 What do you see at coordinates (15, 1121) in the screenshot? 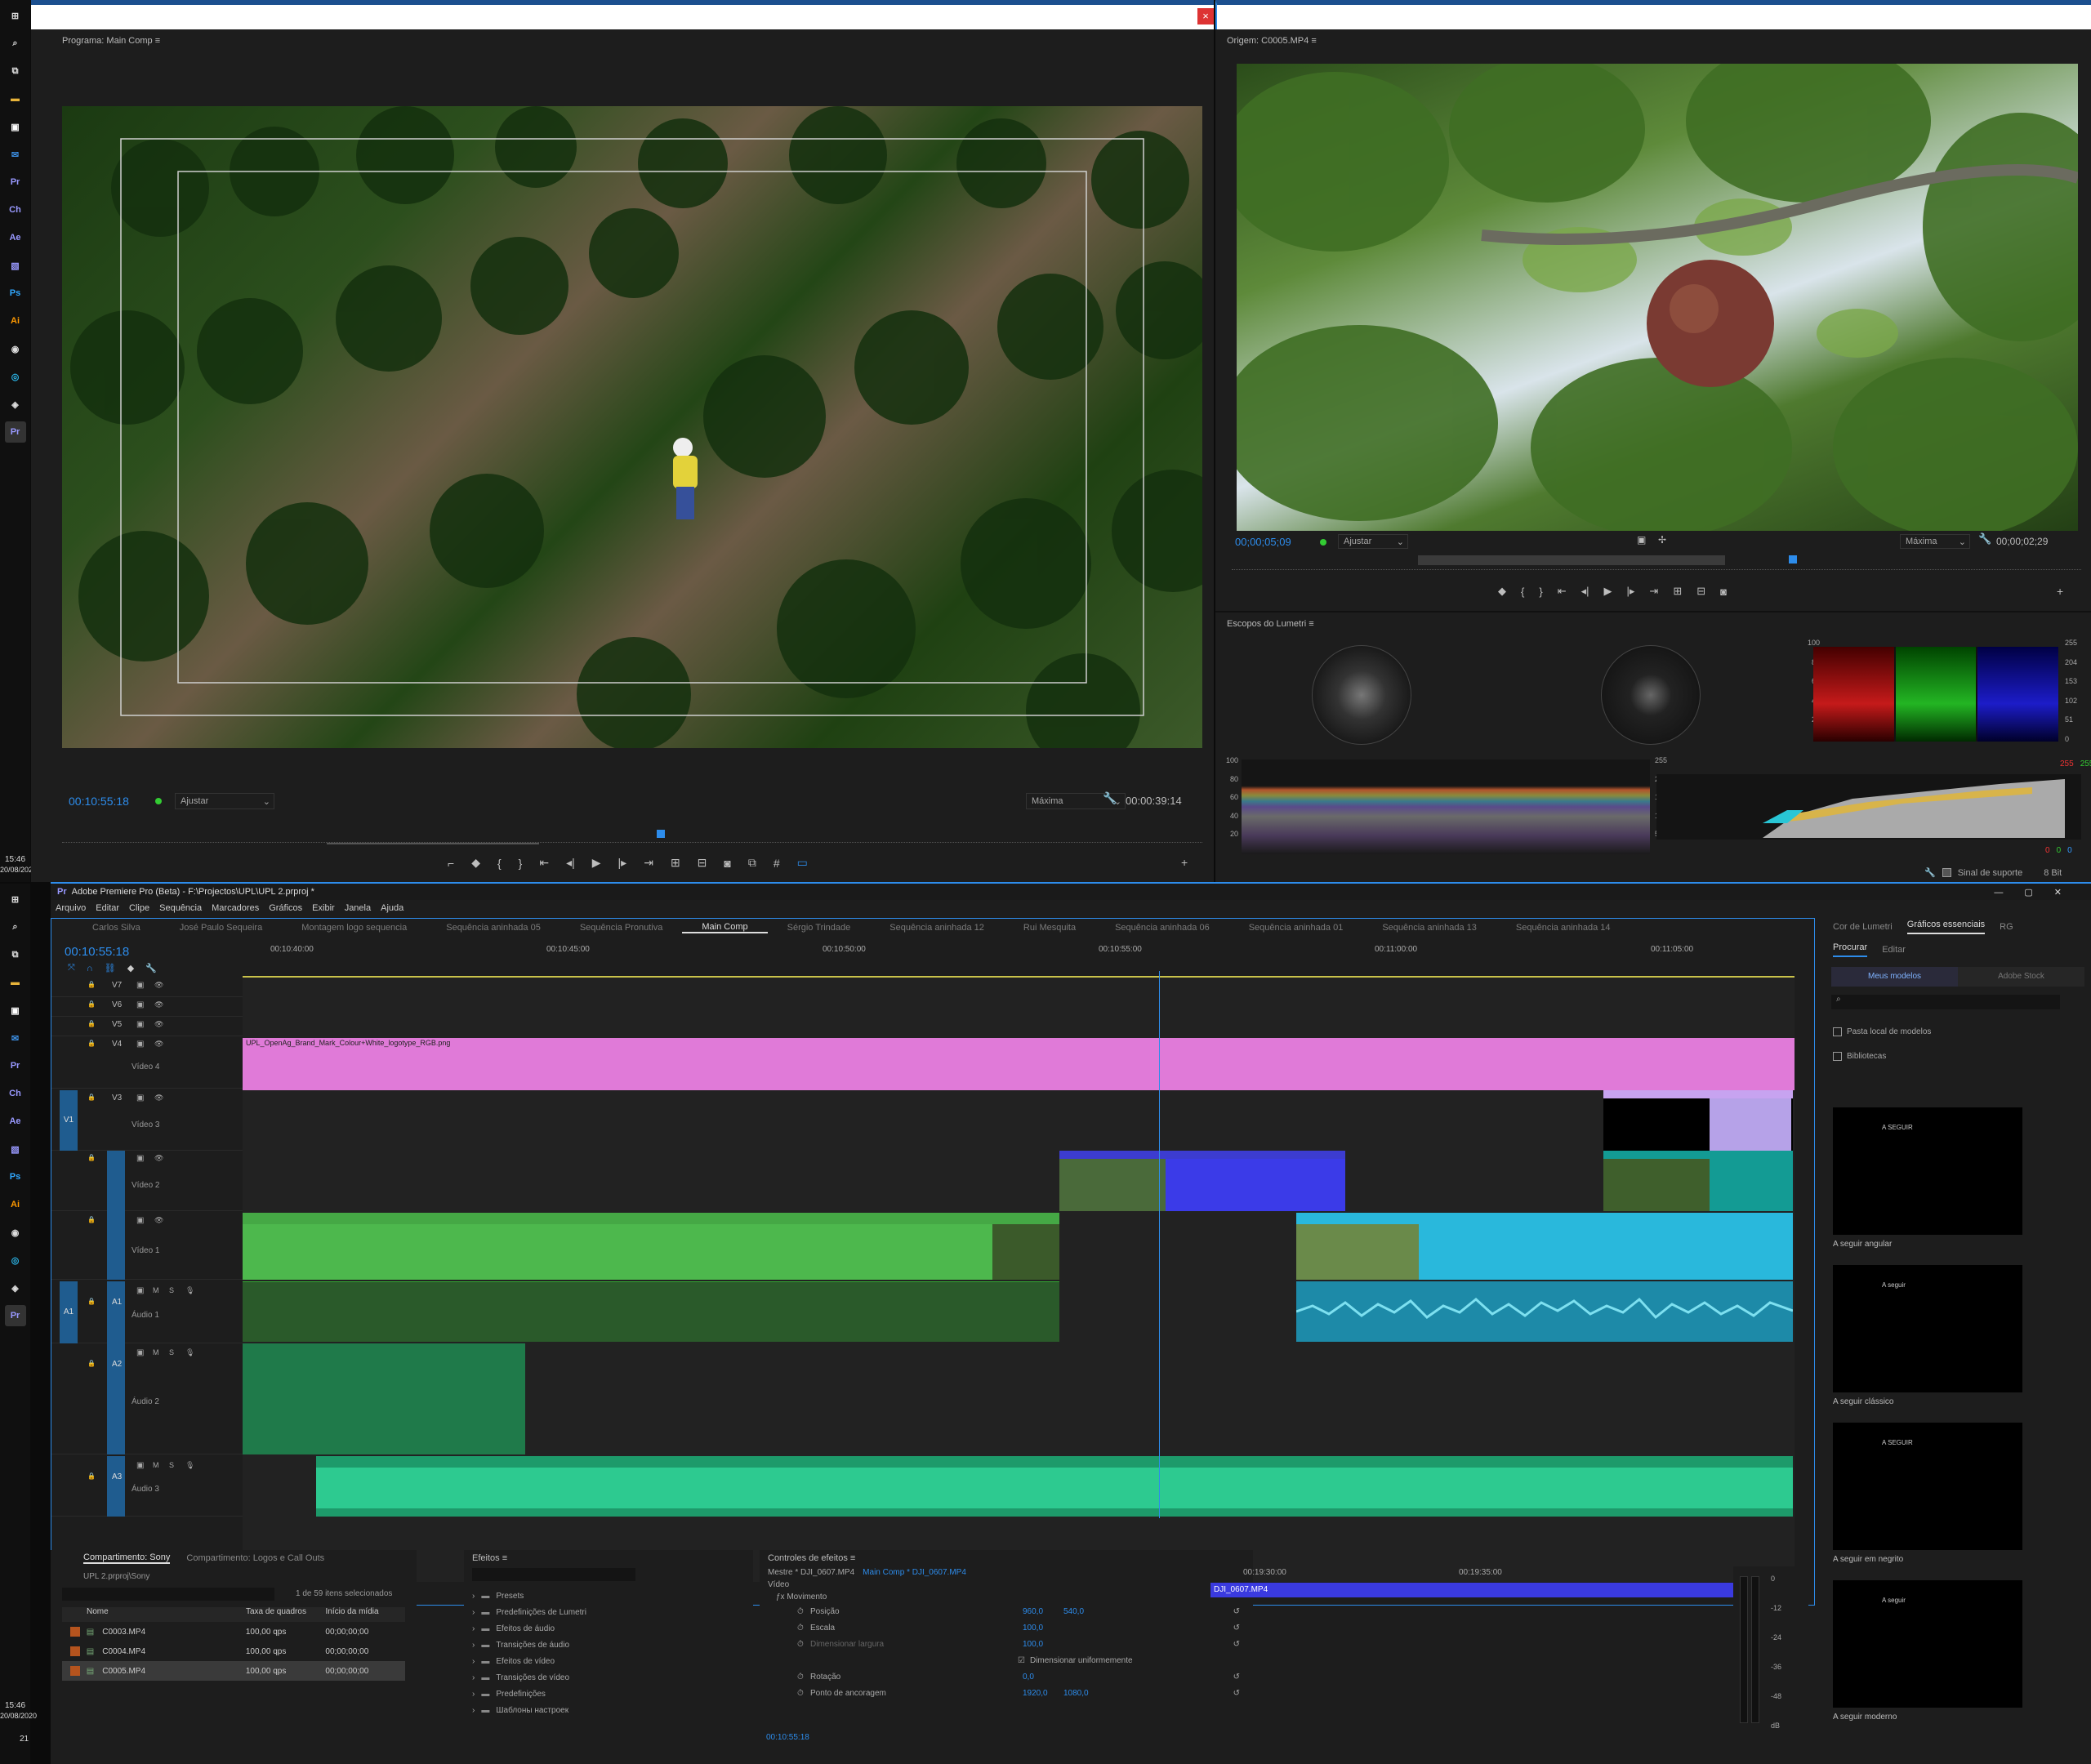
I see `after-effects-icon: Ae` at bounding box center [15, 1121].